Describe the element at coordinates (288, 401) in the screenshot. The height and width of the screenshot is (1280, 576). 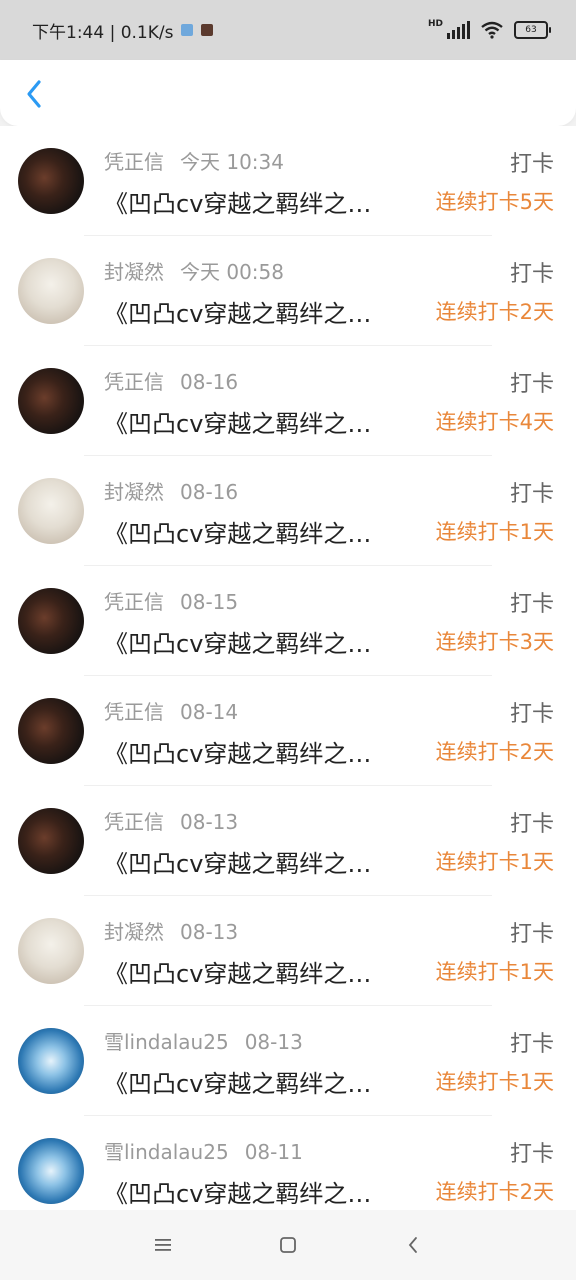
I see `list-item: 凭正信 08-16 《凹凸cv穿越之羁绊之… 打卡 连续打卡4天` at that location.